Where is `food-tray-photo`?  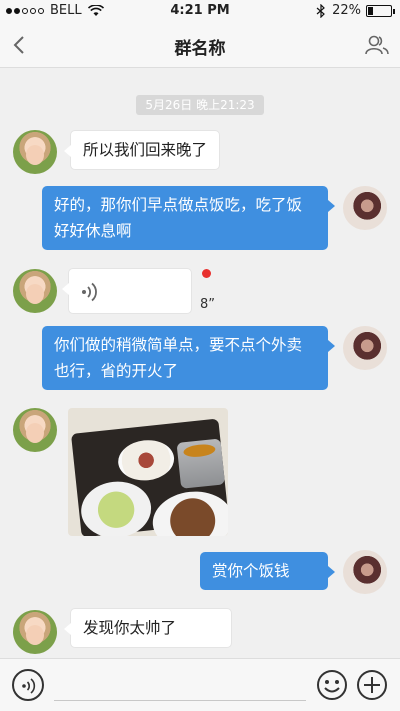
food-tray-photo is located at coordinates (148, 472).